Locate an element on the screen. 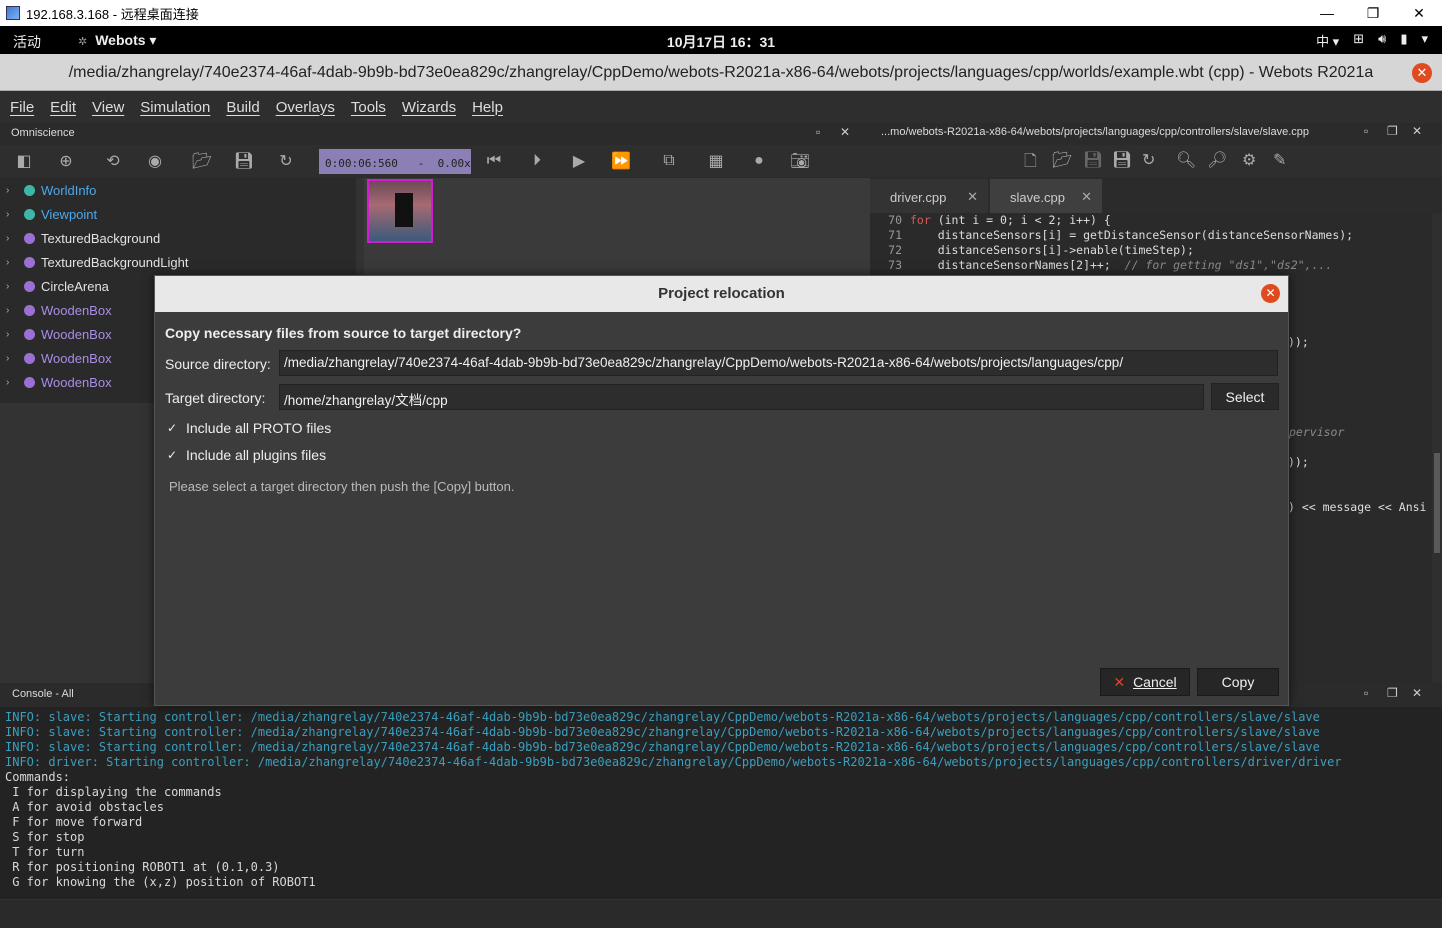 Image resolution: width=1442 pixels, height=928 pixels. copy-button: Copy is located at coordinates (1238, 682).